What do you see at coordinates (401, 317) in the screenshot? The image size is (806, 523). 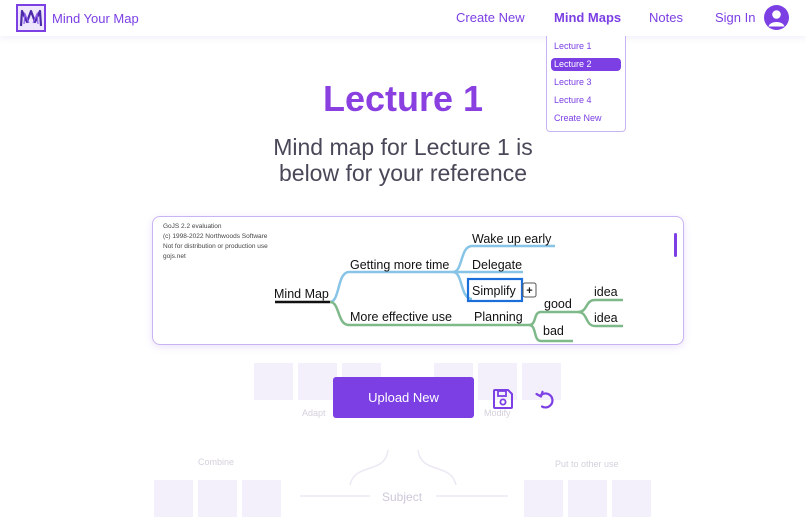 I see `node-more-effective-use: More effective use` at bounding box center [401, 317].